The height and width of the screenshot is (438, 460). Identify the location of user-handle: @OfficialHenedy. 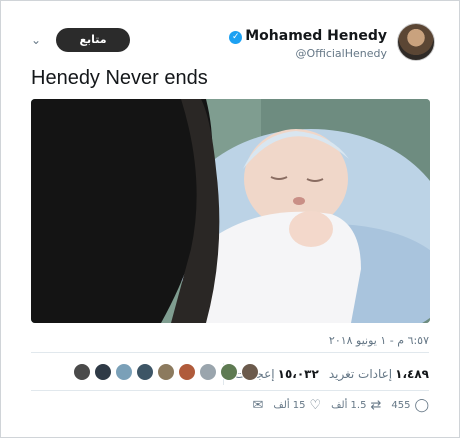
(308, 53).